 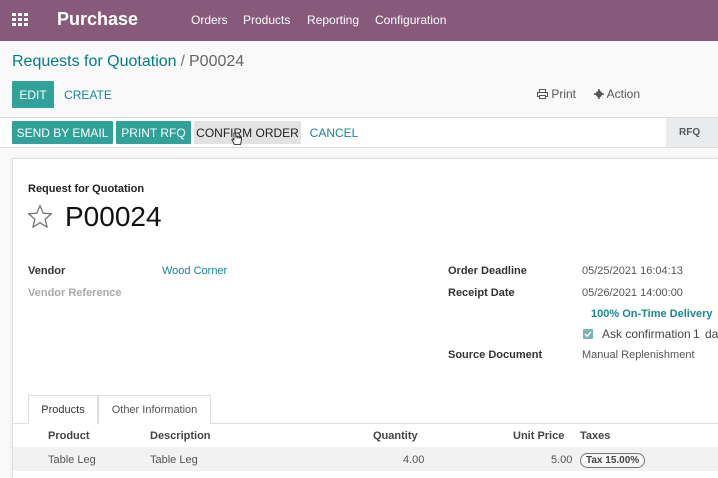 What do you see at coordinates (94, 61) in the screenshot?
I see `breadcrumb-parent: Requests for Quotation` at bounding box center [94, 61].